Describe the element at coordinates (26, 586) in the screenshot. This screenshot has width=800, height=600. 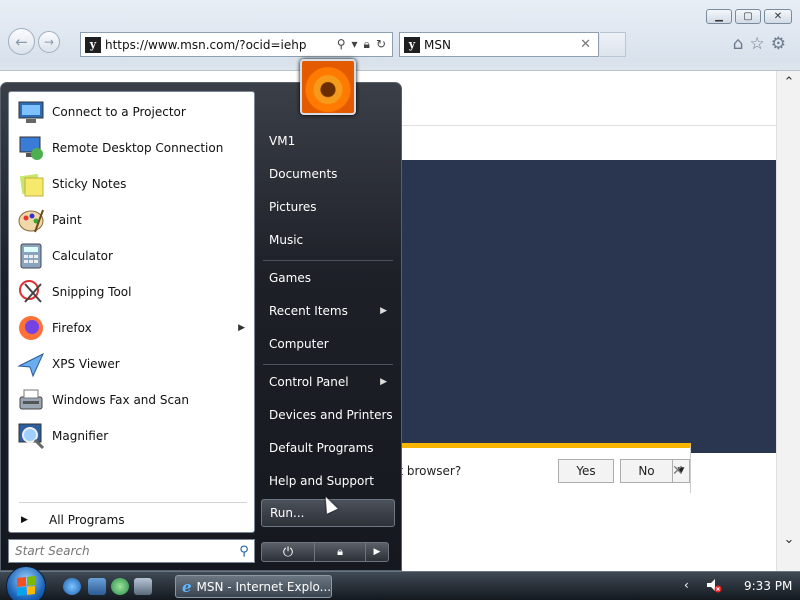
I see `windows-logo-icon` at that location.